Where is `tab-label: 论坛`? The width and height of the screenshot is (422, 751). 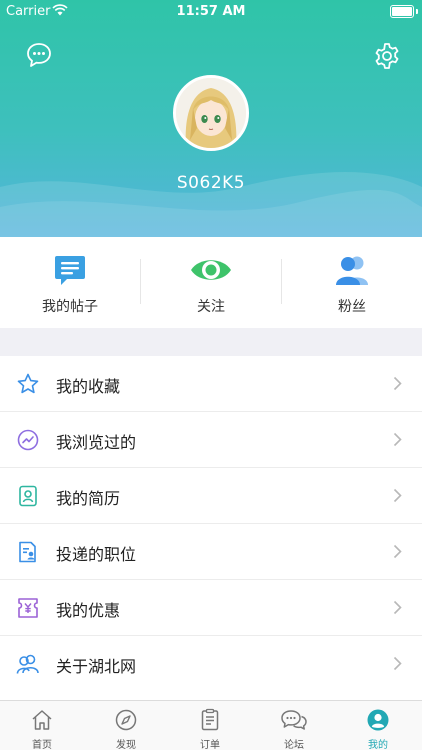 tab-label: 论坛 is located at coordinates (294, 745).